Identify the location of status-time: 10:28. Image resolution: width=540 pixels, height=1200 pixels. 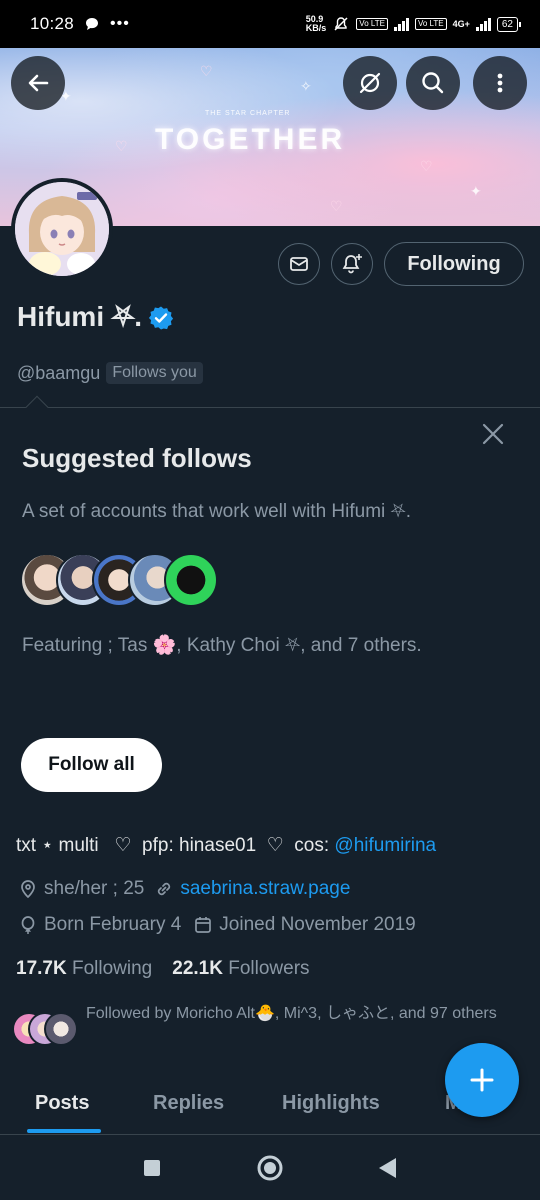
(52, 23).